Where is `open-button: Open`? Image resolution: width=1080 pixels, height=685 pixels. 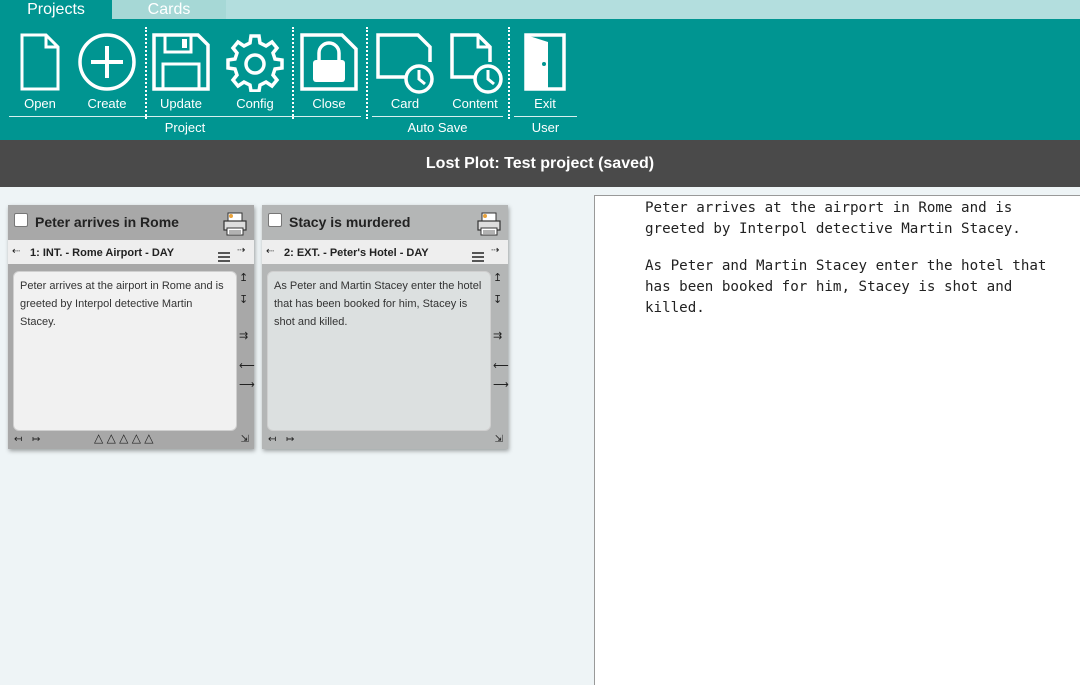
open-button: Open is located at coordinates (40, 73).